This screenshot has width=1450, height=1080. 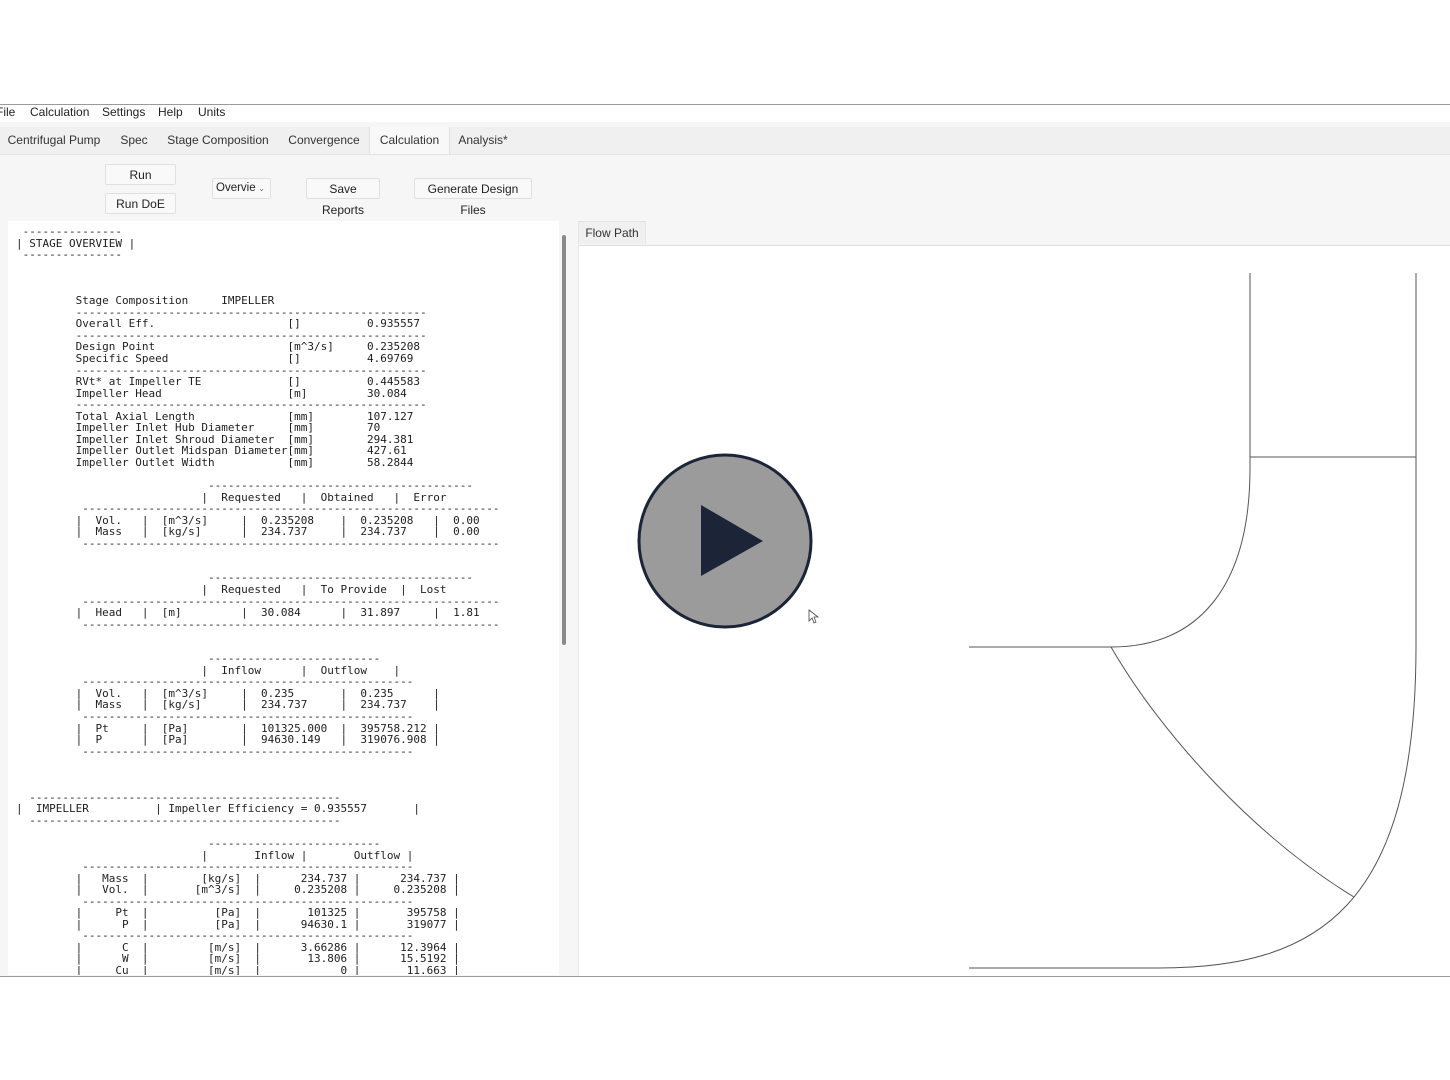 What do you see at coordinates (54, 140) in the screenshot?
I see `tab-centrifugal-pump: Centrifugal Pump` at bounding box center [54, 140].